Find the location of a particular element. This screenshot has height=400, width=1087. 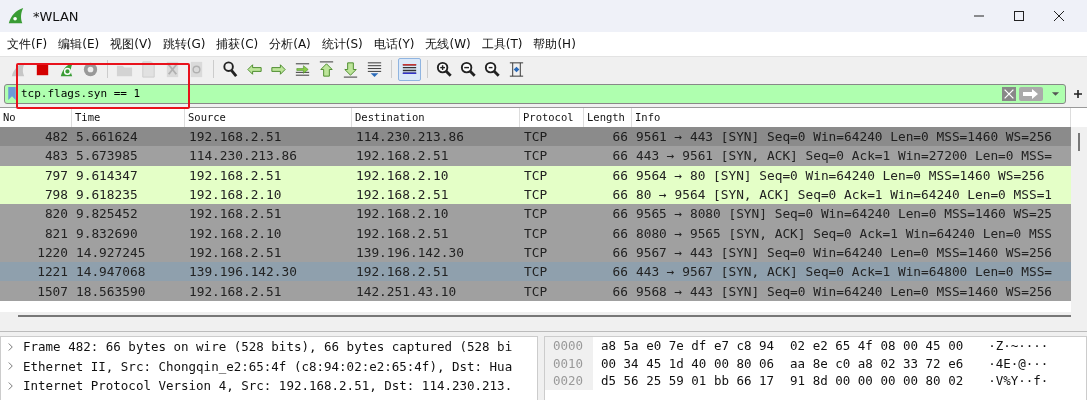

menu-item: 跳转(G) is located at coordinates (185, 44).